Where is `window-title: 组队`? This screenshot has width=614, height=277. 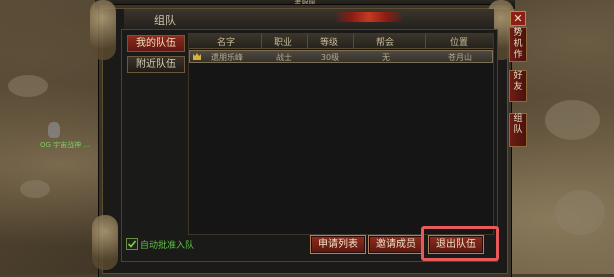
window-title: 组队 is located at coordinates (165, 20).